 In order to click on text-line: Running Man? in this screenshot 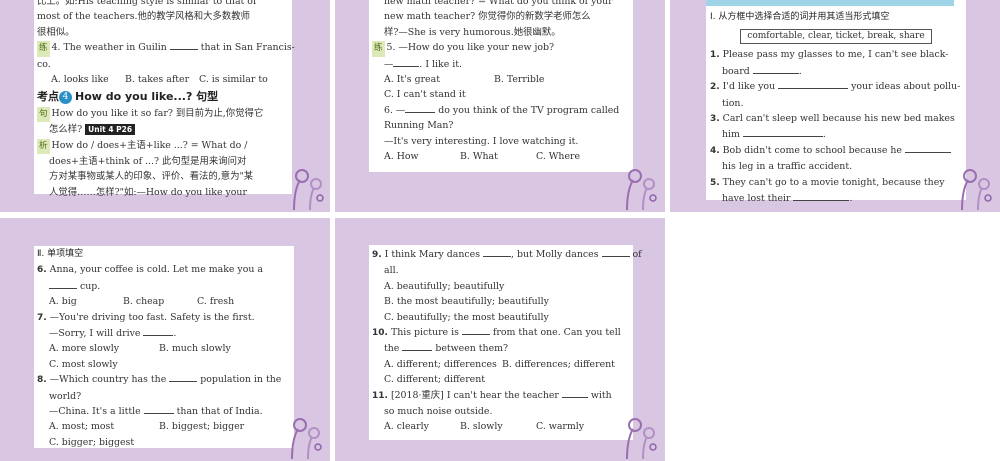, I will do `click(419, 126)`.